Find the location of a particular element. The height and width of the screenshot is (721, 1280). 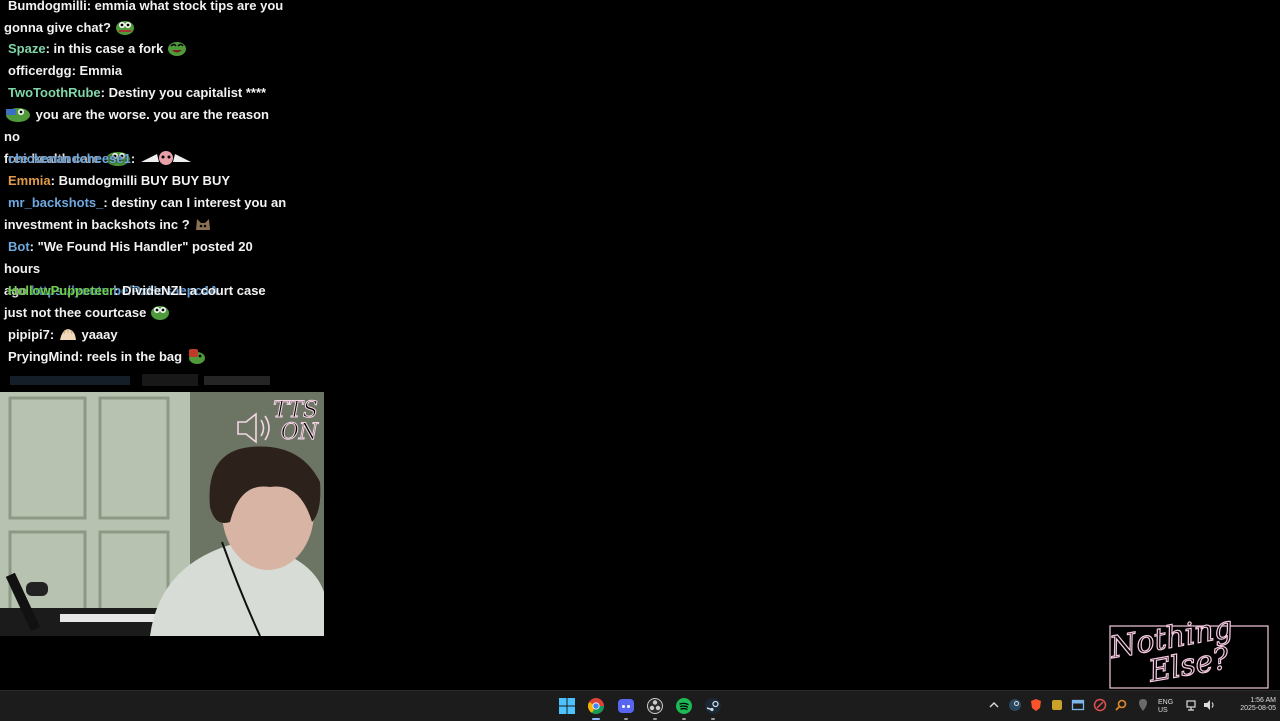

steam-icon is located at coordinates (713, 706).